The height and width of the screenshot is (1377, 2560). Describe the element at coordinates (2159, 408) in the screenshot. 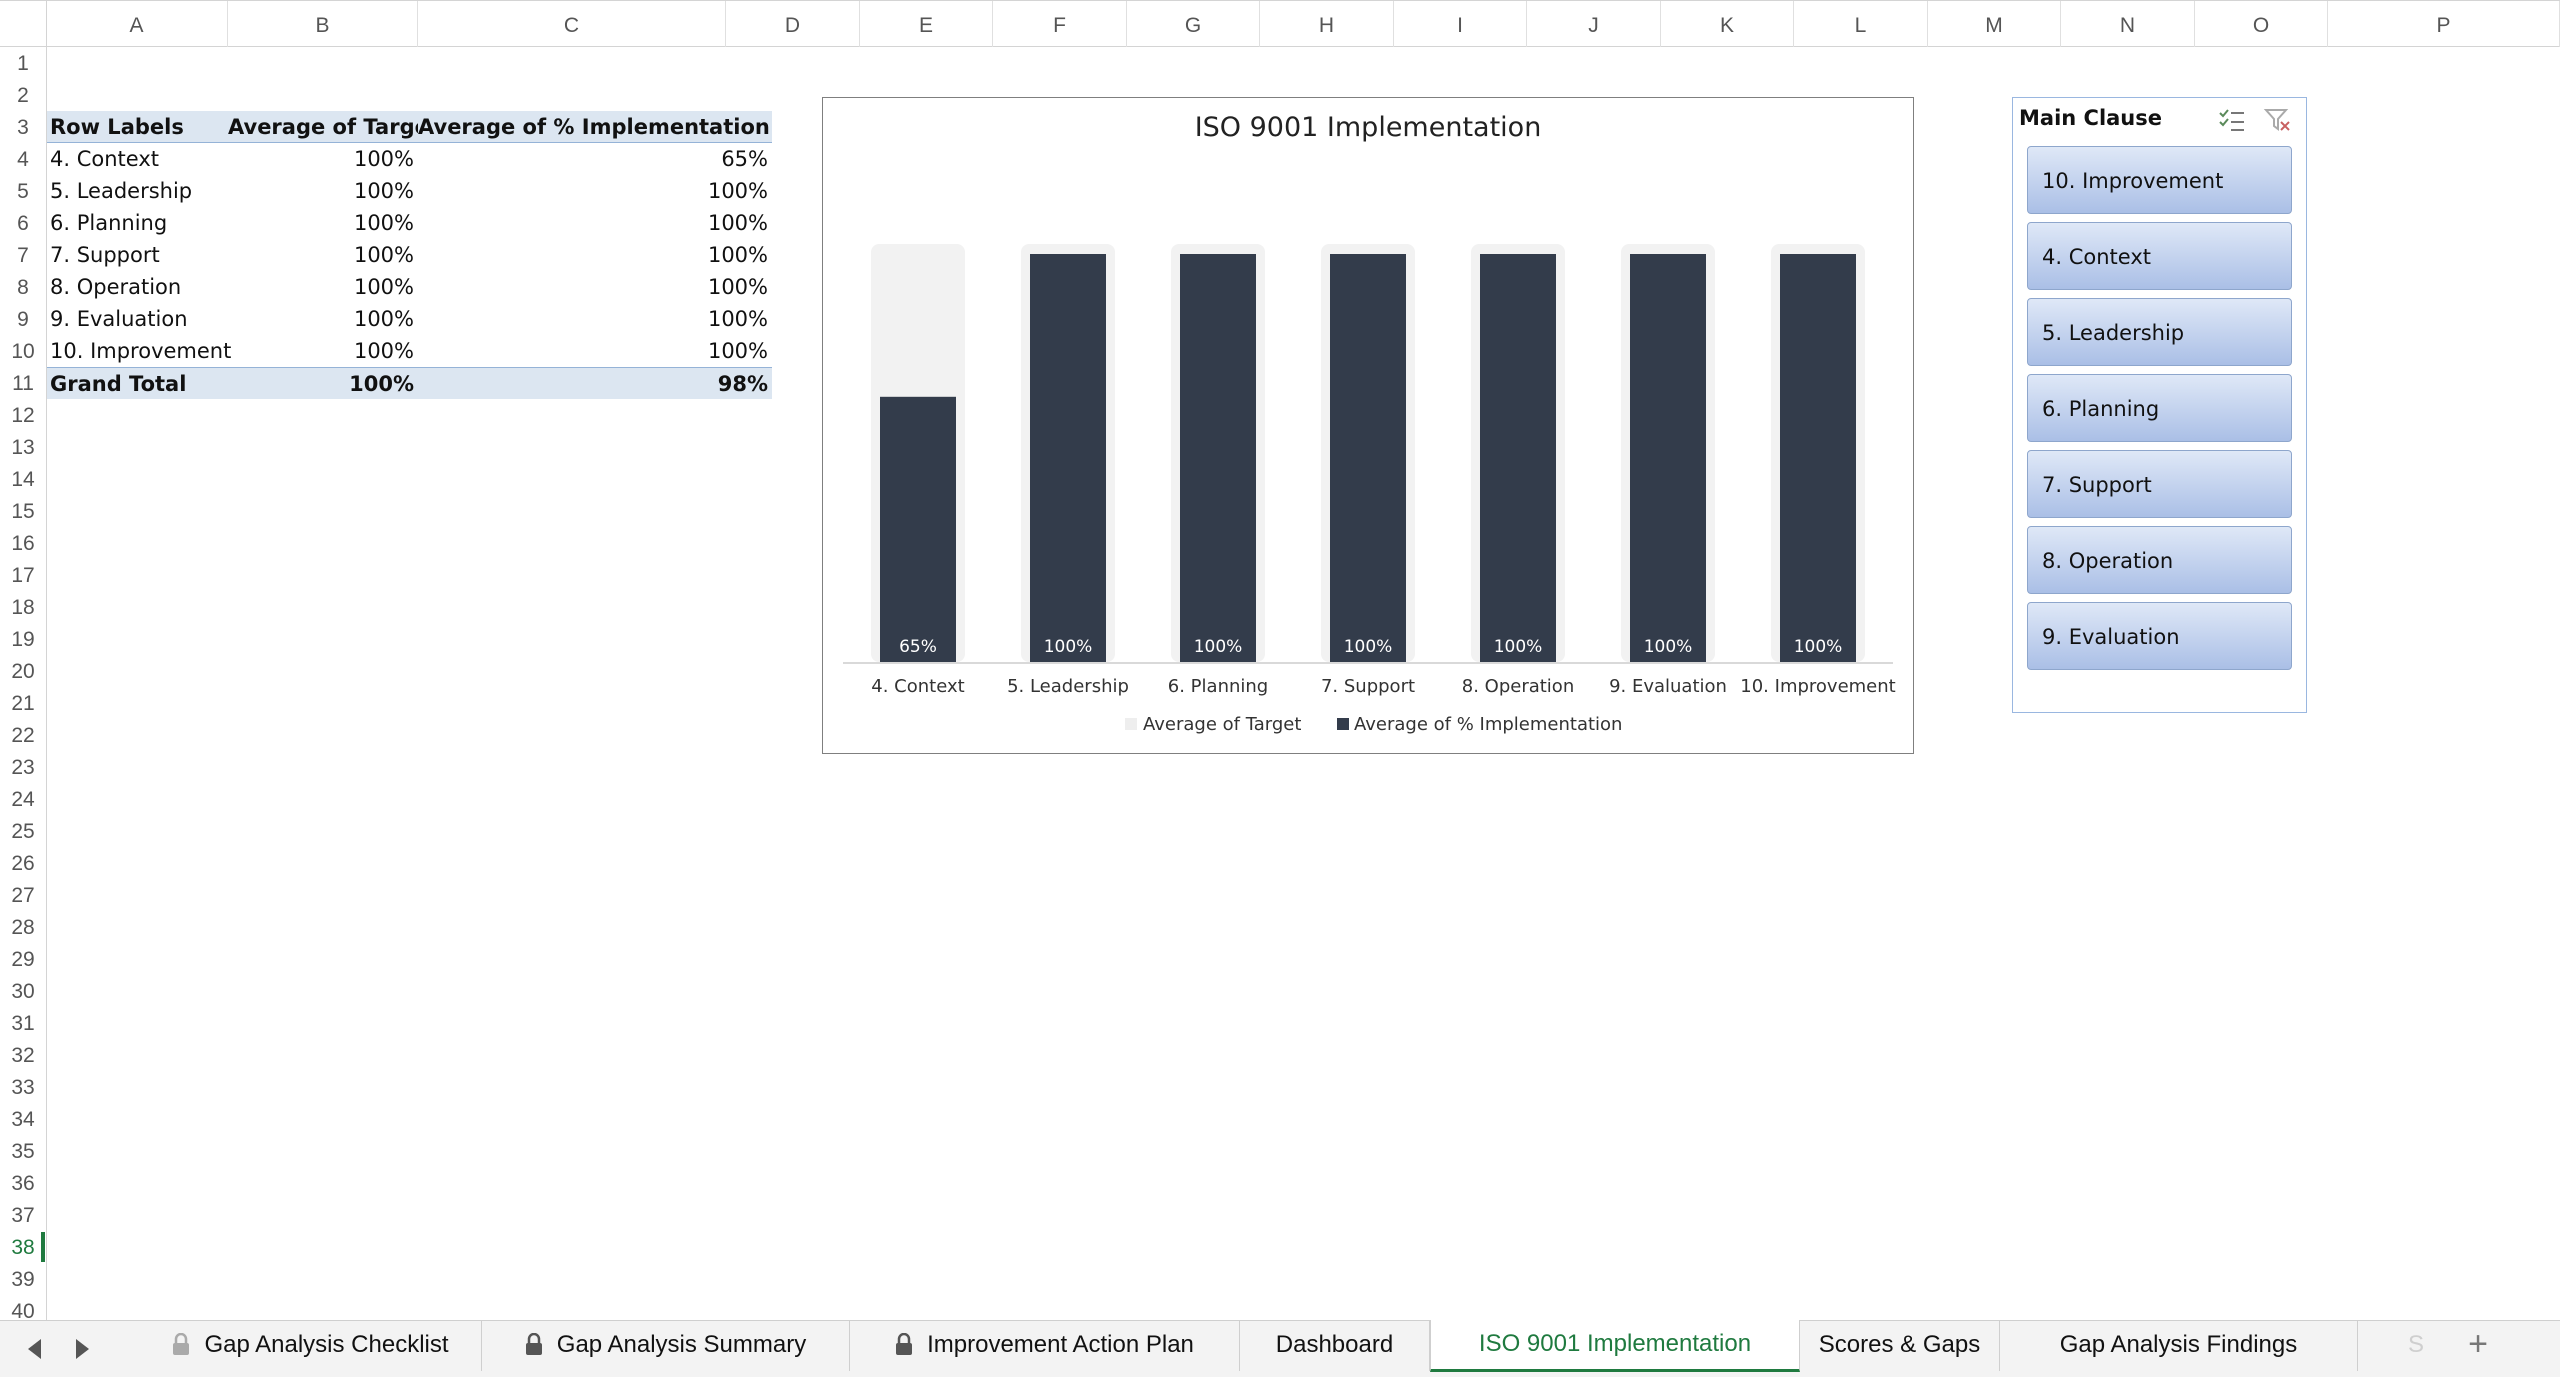

I see `slicer-item: 6. Planning` at that location.